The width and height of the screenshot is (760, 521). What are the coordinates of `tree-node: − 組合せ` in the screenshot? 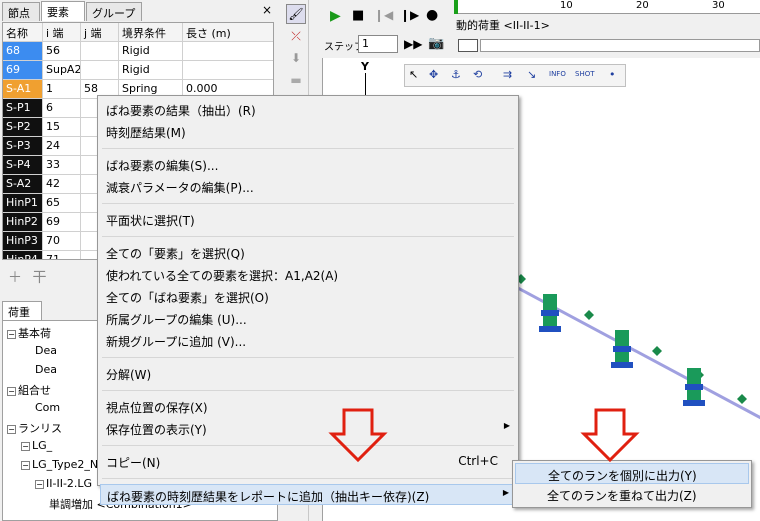 It's located at (29, 390).